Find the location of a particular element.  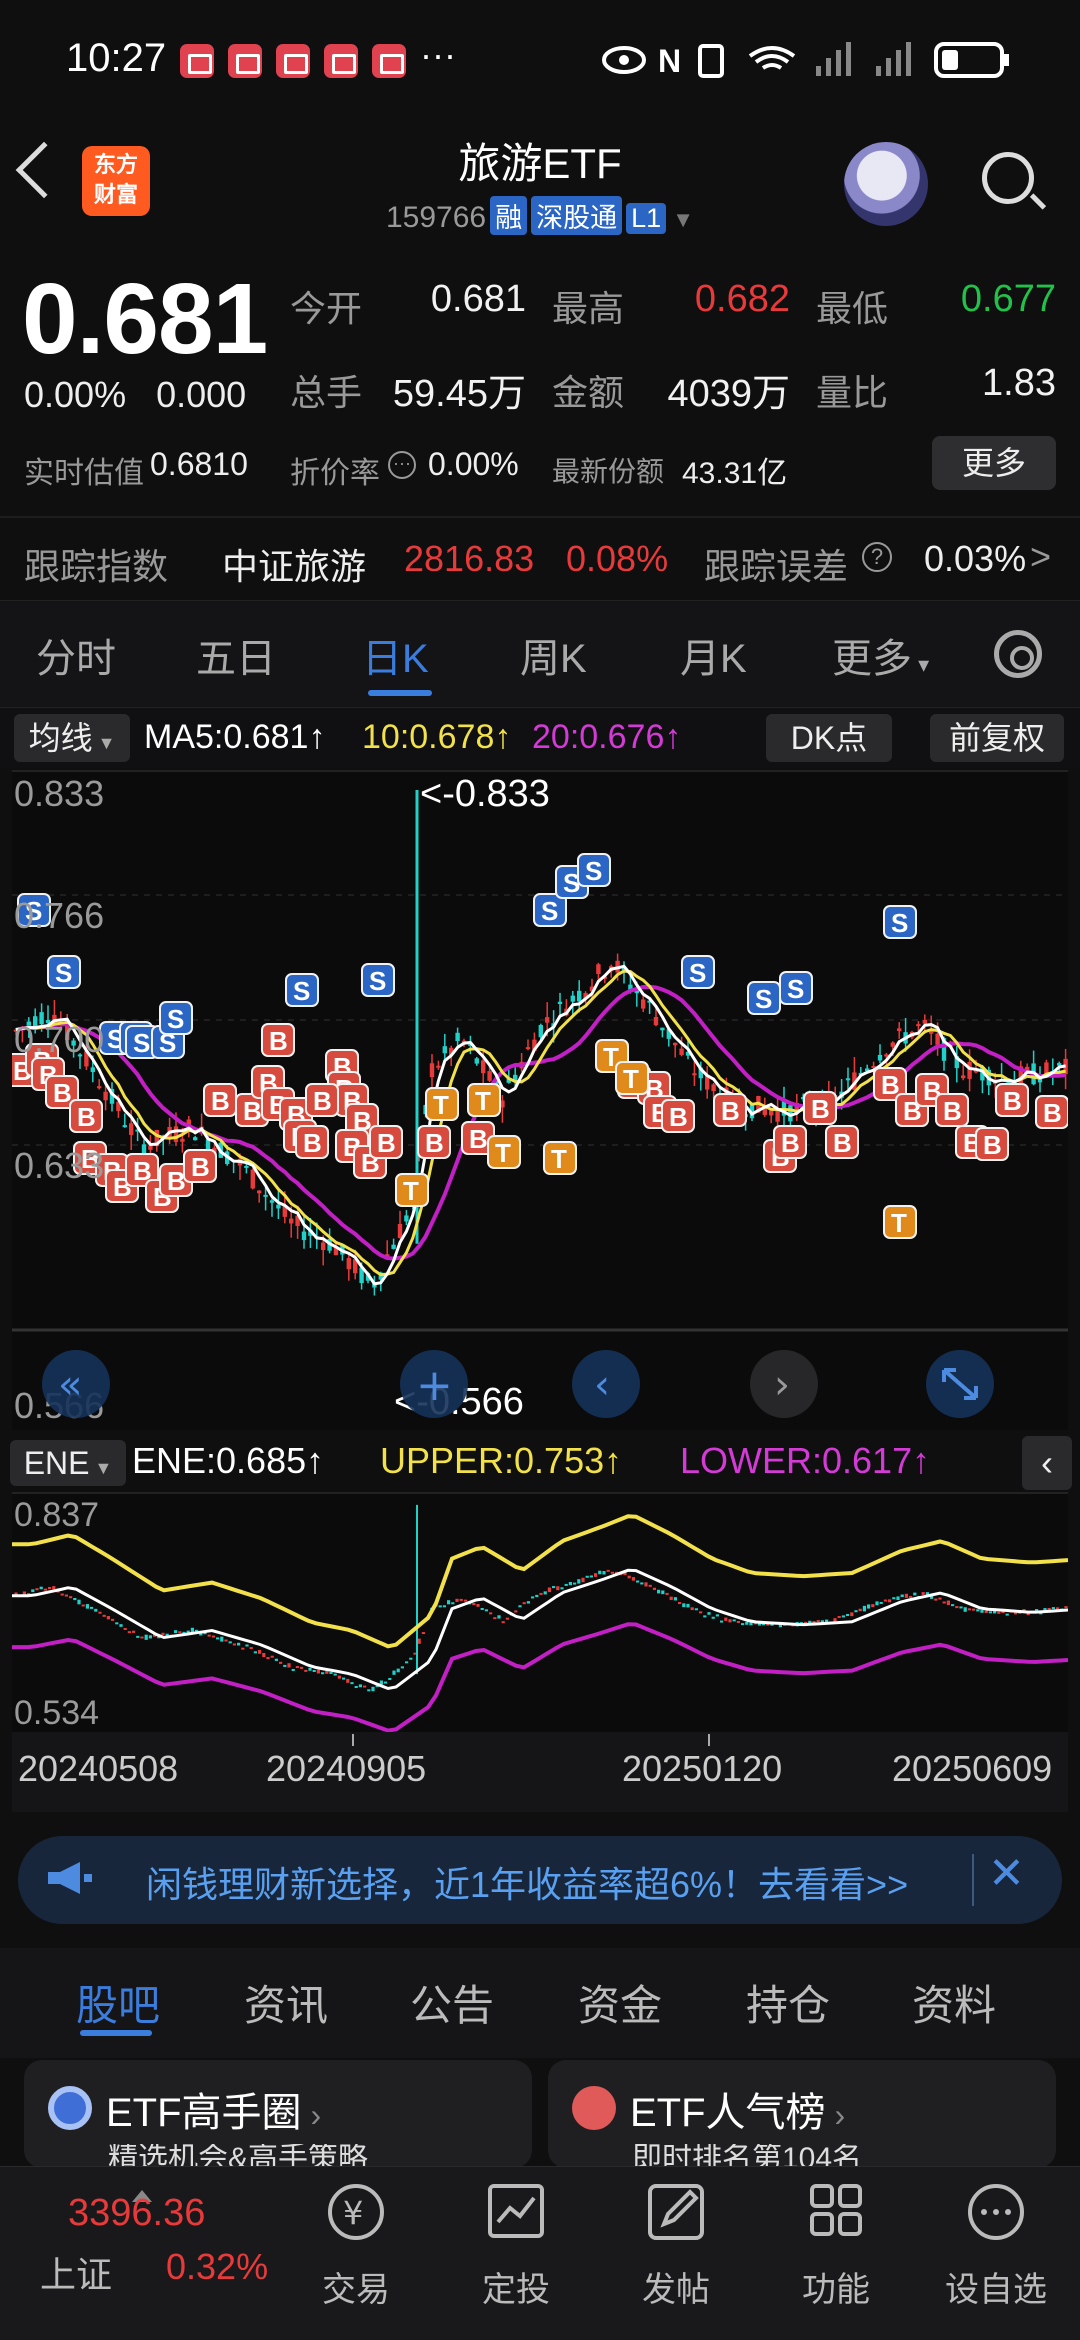

close-icon: ✕ is located at coordinates (1006, 1873).